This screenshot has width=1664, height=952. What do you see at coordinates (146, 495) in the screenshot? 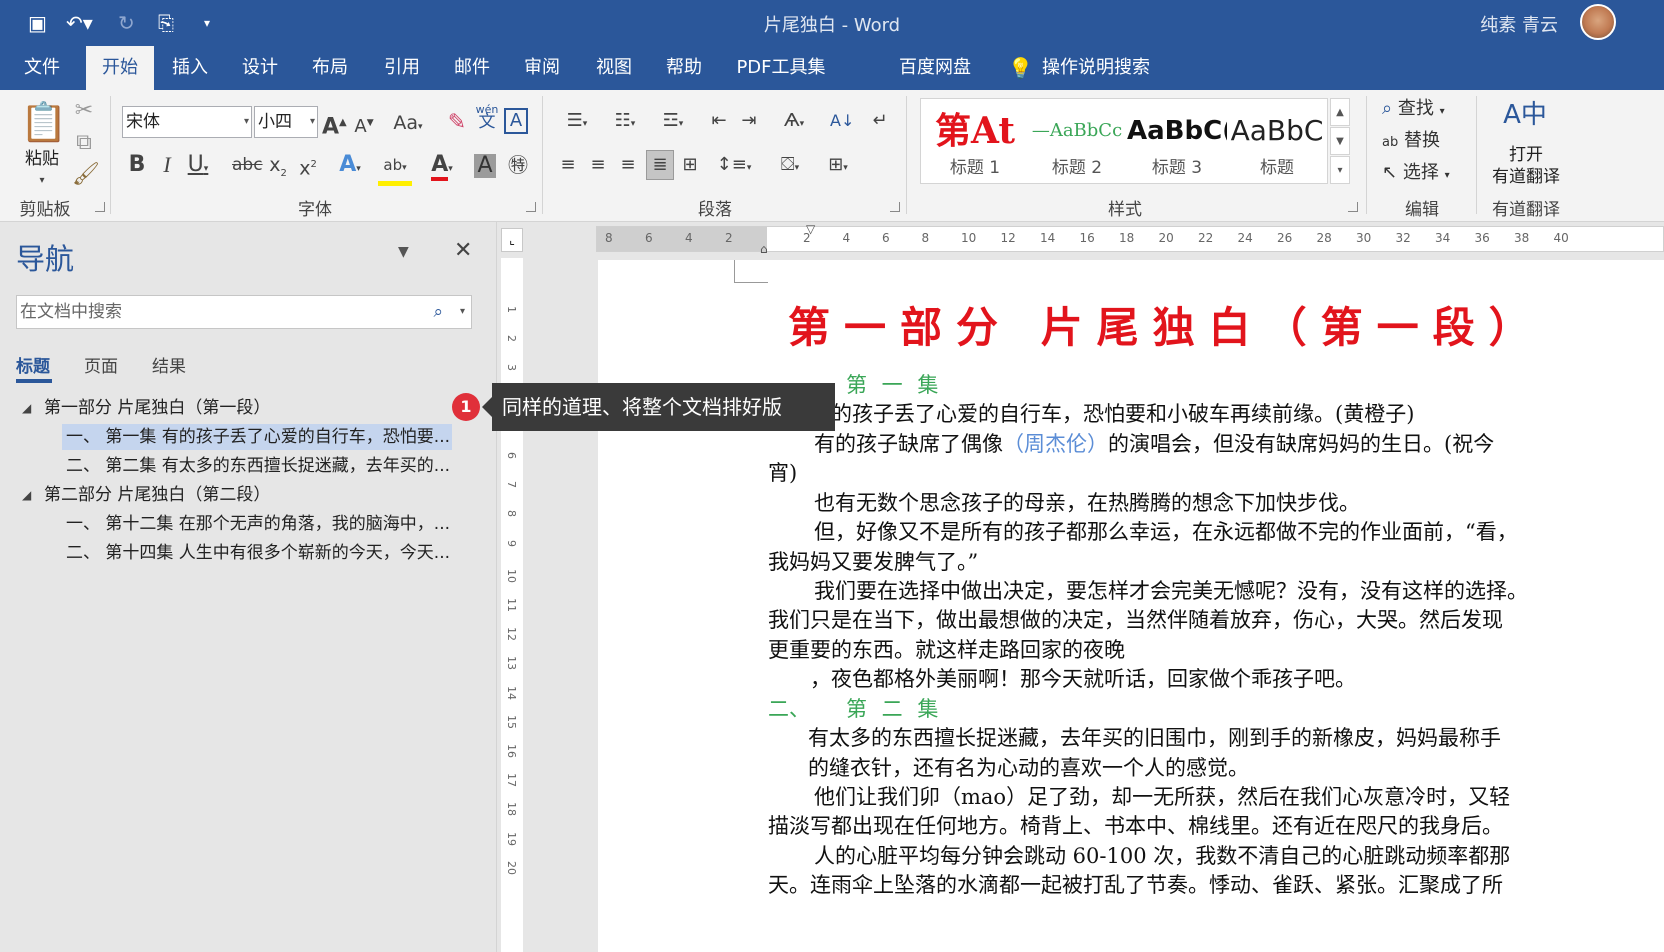
I see `tree-item-part2: ◢ 第二部分 片尾独白（第二段）` at bounding box center [146, 495].